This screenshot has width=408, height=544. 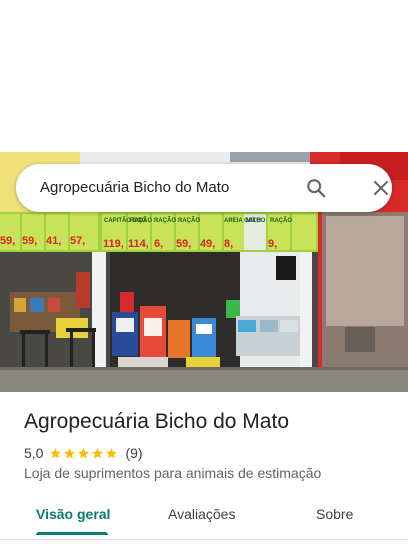 I want to click on star-rating, so click(x=84, y=453).